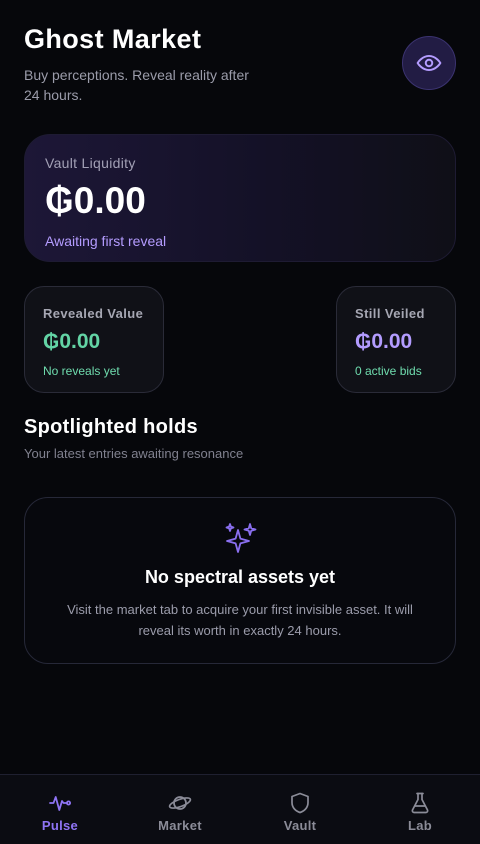 The width and height of the screenshot is (480, 844). Describe the element at coordinates (384, 341) in the screenshot. I see `veiled-value: ₲0.00` at that location.